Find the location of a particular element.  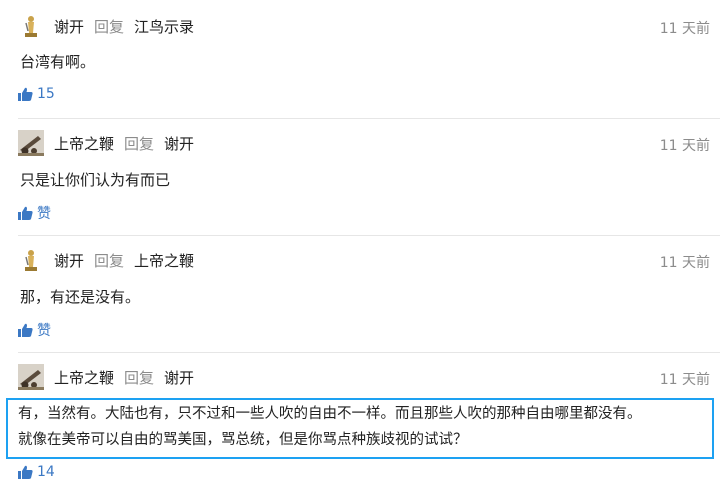

comment-text-line-2: 就像在美帝可以自由的骂美国，骂总统，但是你骂点种族歧视的试试？ is located at coordinates (243, 440).